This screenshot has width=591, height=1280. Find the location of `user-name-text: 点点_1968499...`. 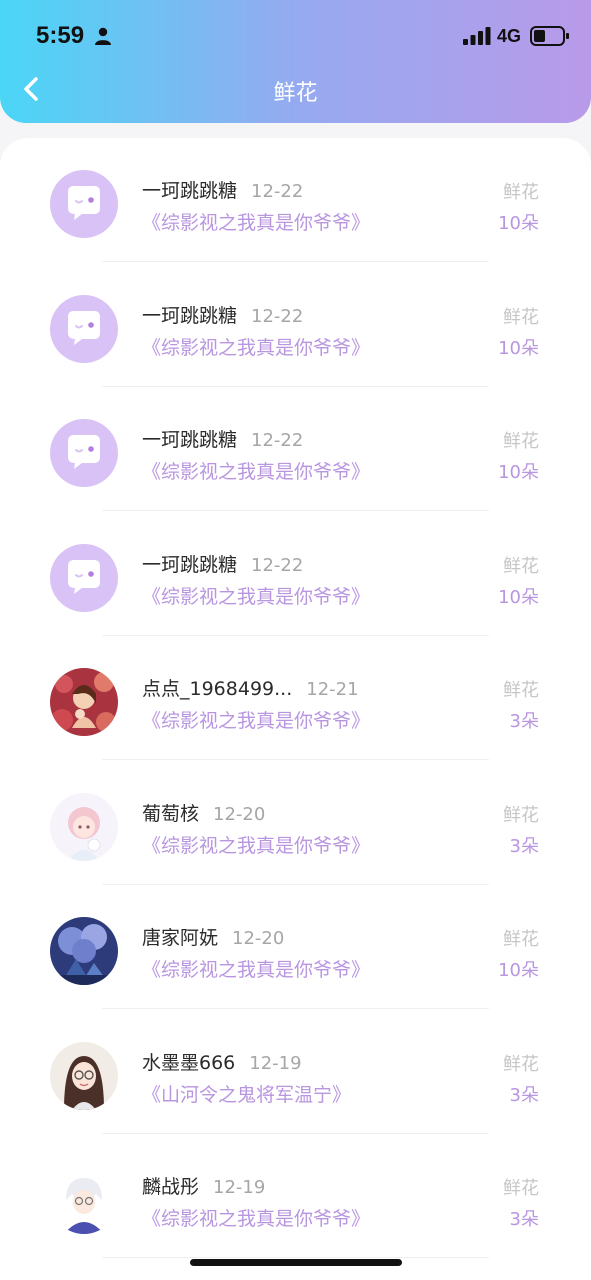

user-name-text: 点点_1968499... is located at coordinates (217, 689).